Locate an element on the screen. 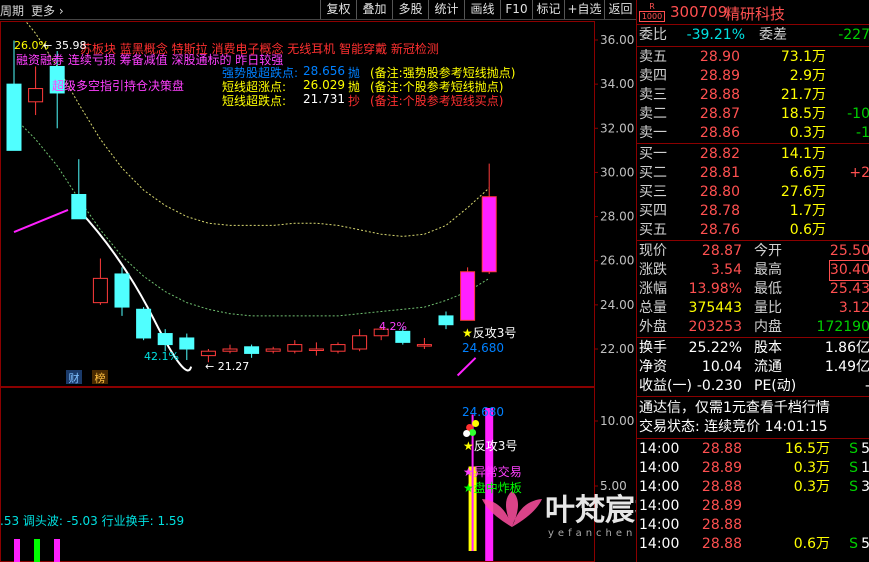 This screenshot has width=869, height=562. bid-change: +2 is located at coordinates (859, 173).